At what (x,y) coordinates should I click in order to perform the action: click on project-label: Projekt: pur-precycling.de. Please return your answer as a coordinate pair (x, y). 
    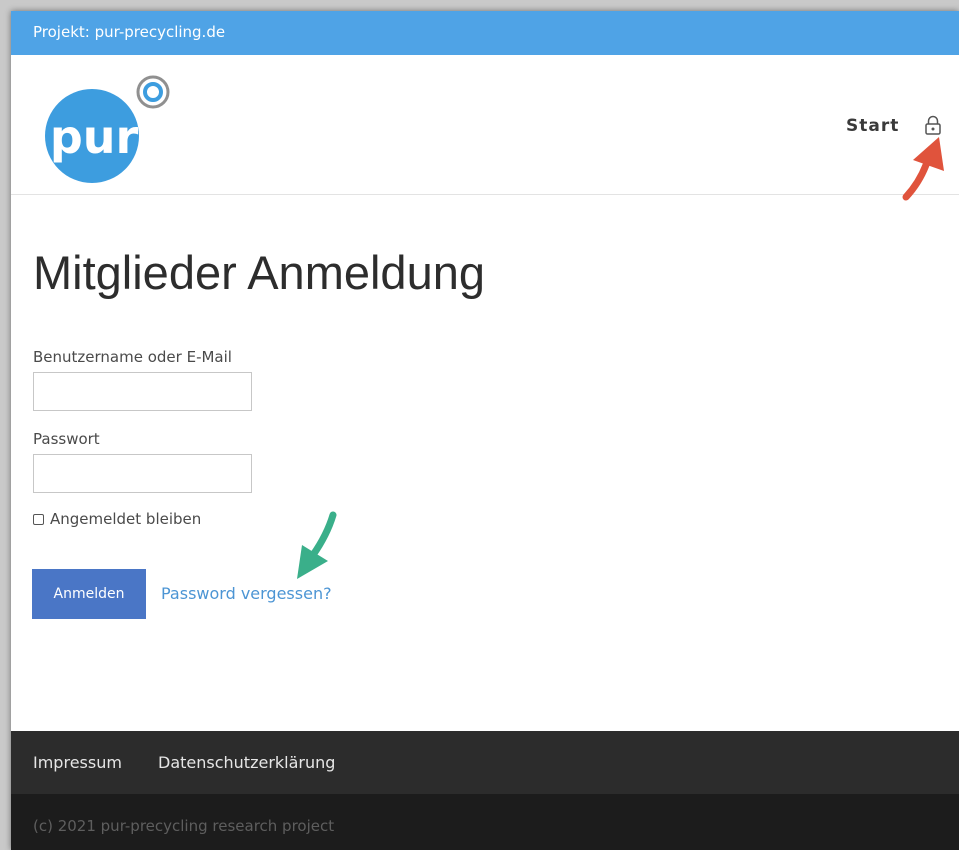
    Looking at the image, I should click on (129, 32).